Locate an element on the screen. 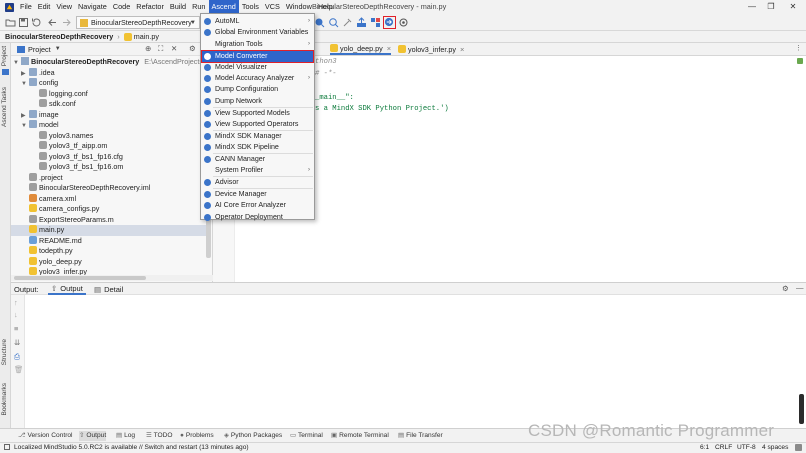 This screenshot has height=453, width=806. menu-item-automl: AutoML › is located at coordinates (257, 21).